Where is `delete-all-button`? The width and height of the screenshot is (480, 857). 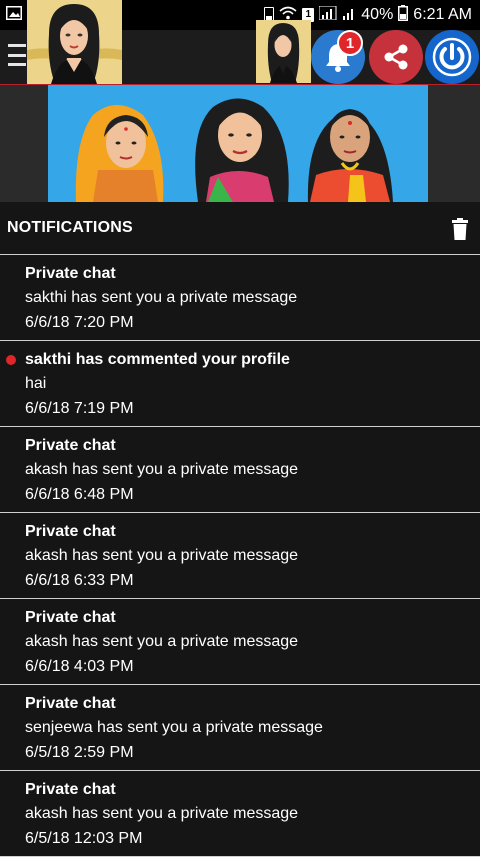
delete-all-button is located at coordinates (460, 229).